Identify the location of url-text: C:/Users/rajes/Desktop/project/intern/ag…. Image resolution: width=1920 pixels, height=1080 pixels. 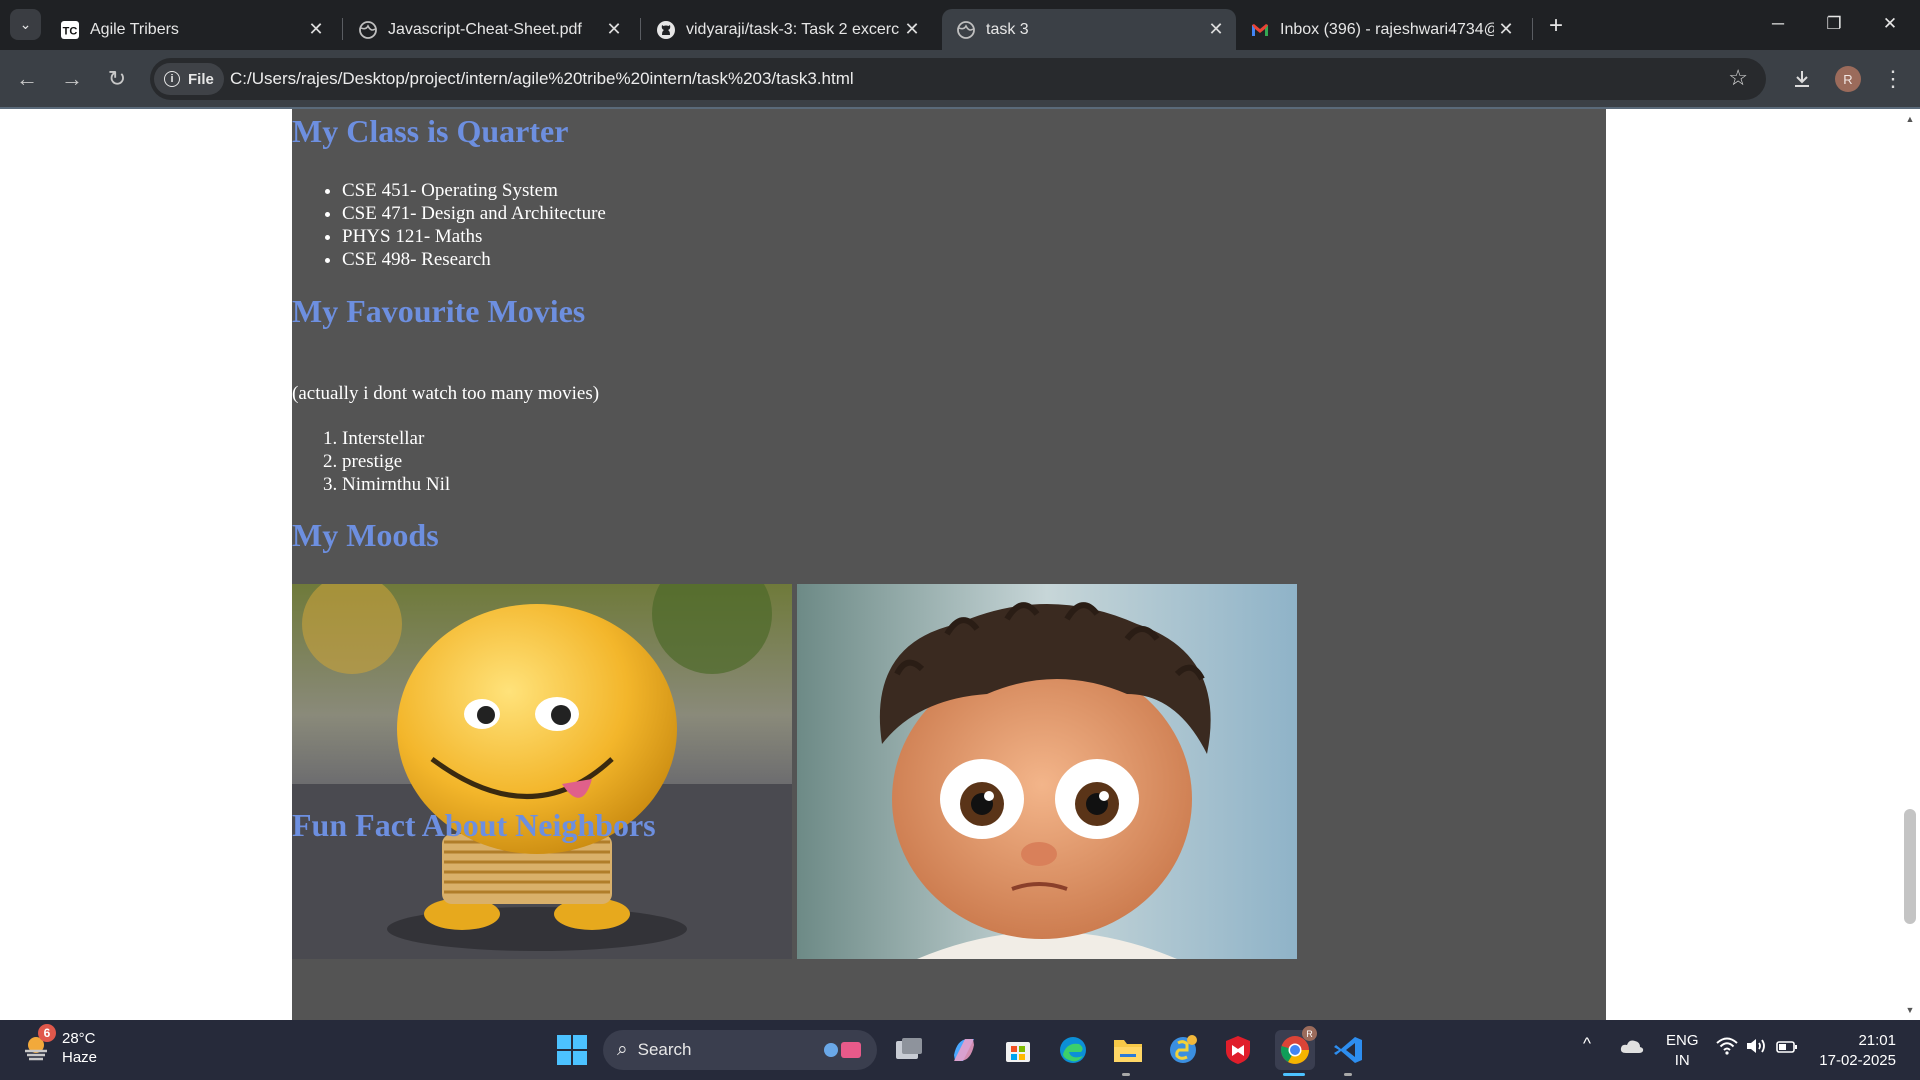
(542, 79).